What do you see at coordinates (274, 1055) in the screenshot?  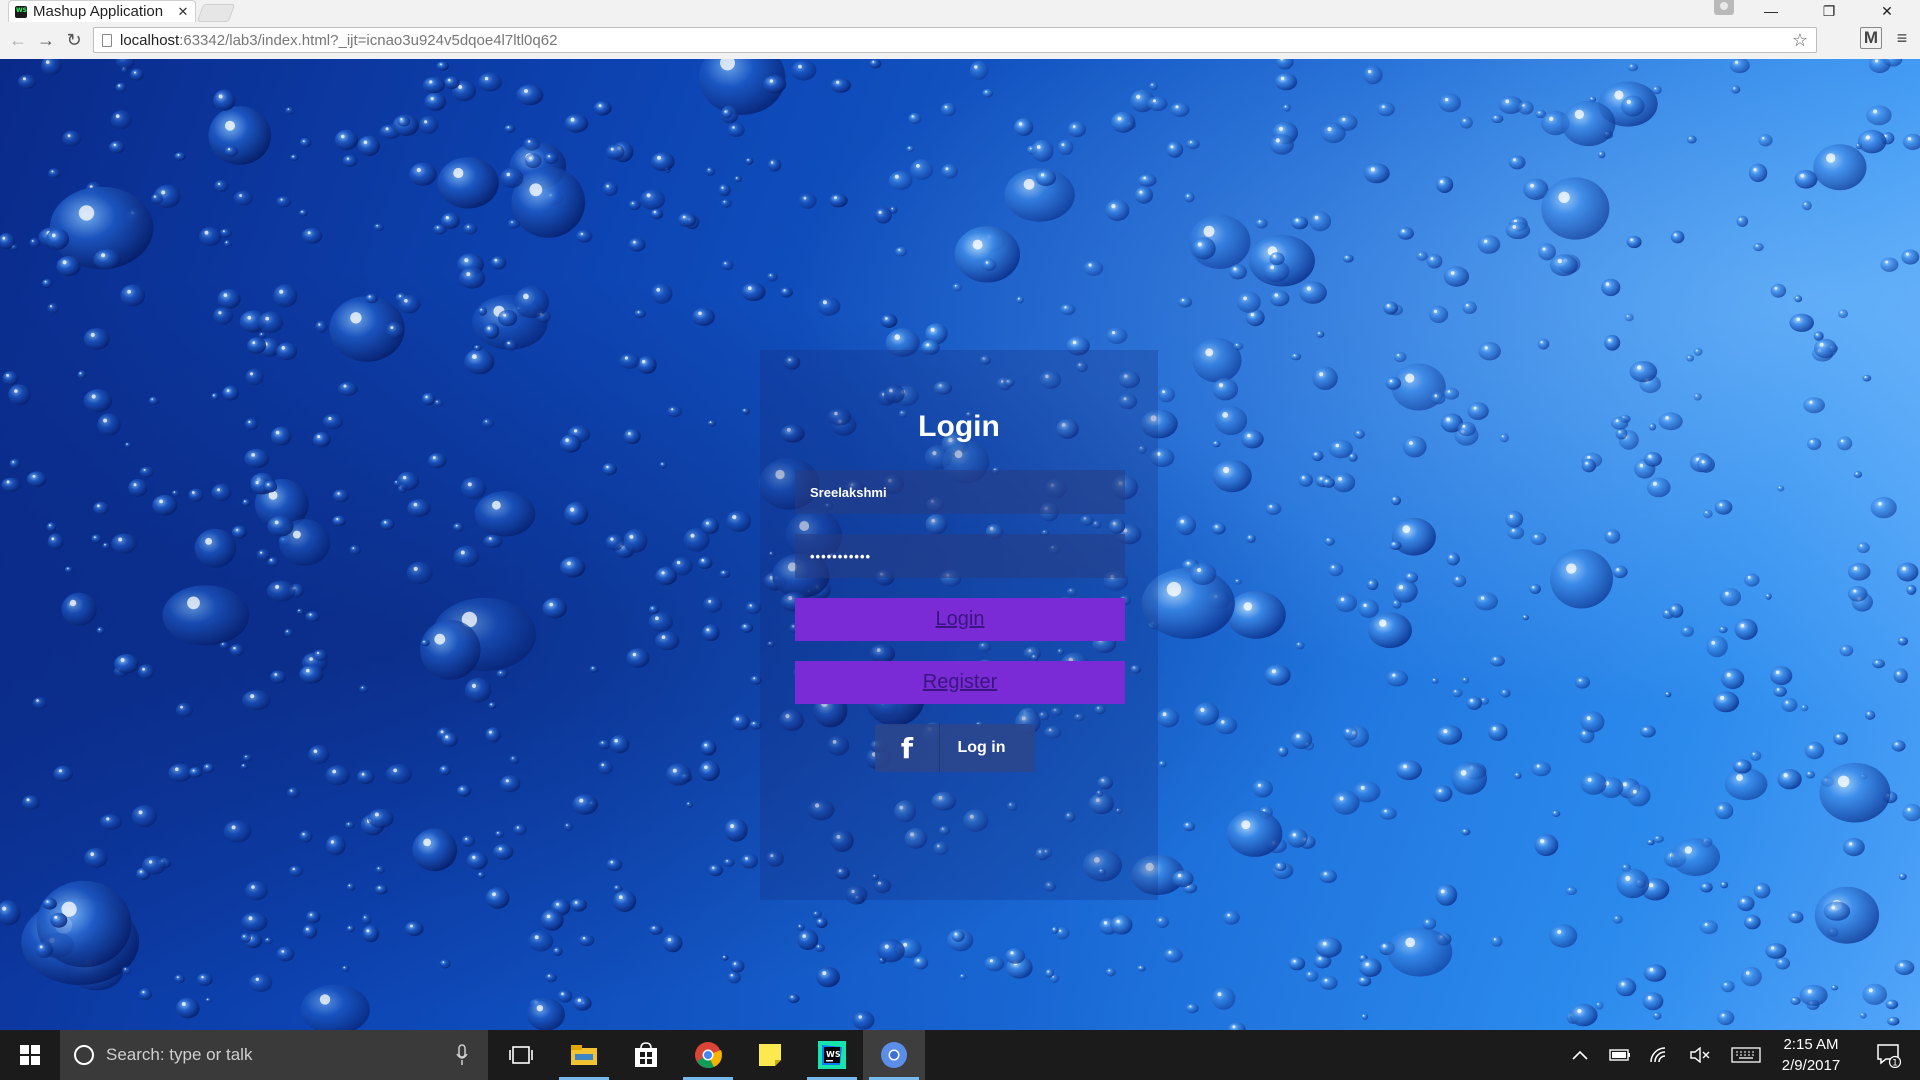 I see `taskbar-search-box: Search: type or talk` at bounding box center [274, 1055].